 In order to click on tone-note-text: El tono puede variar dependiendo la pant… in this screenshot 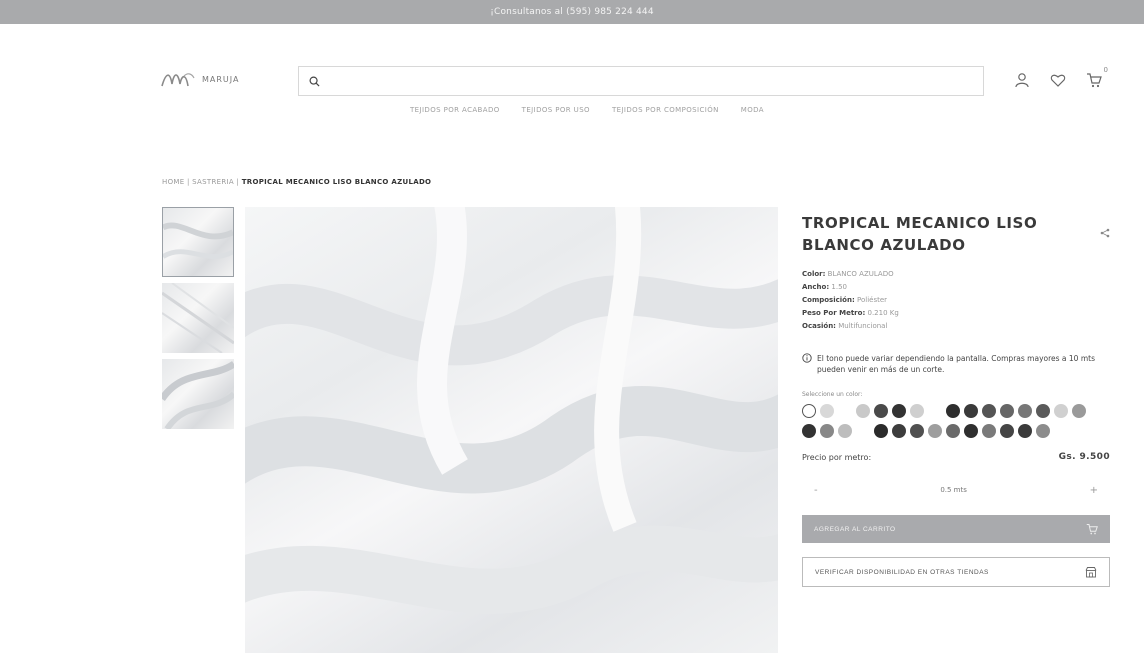, I will do `click(956, 364)`.